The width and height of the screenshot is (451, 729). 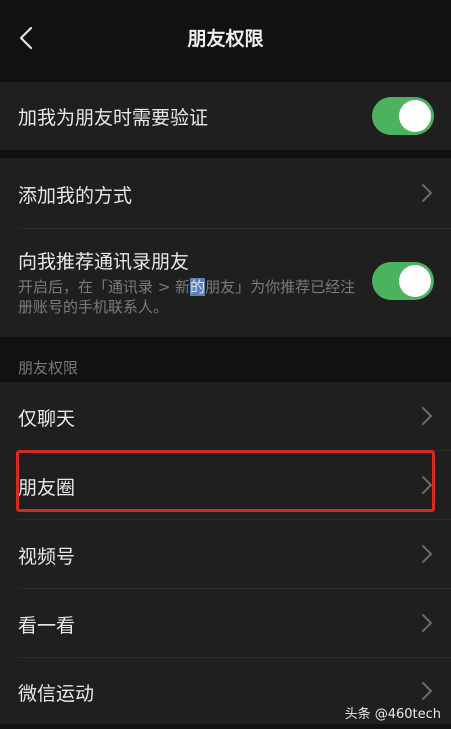 What do you see at coordinates (225, 193) in the screenshot?
I see `add-methods-row: 添加我的方式` at bounding box center [225, 193].